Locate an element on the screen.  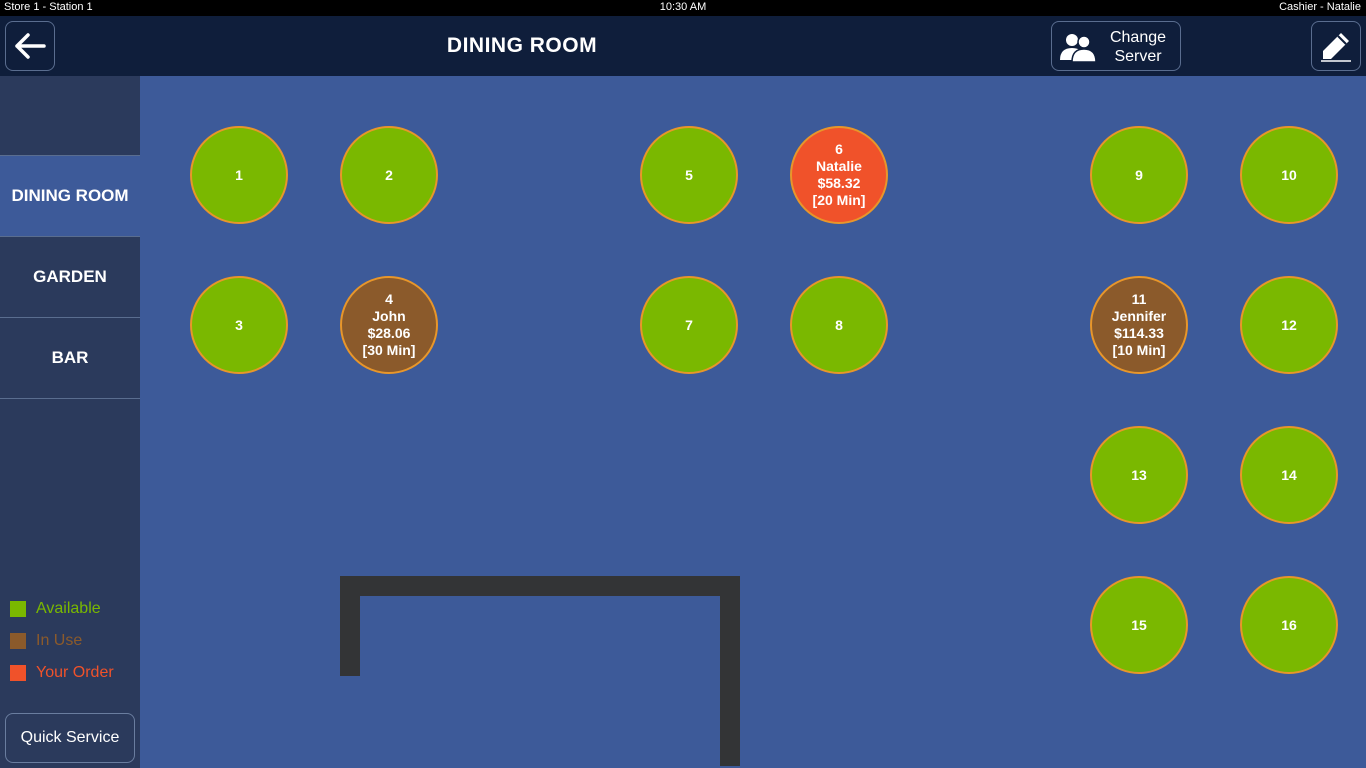
table-amount: $114.33 is located at coordinates (1139, 333).